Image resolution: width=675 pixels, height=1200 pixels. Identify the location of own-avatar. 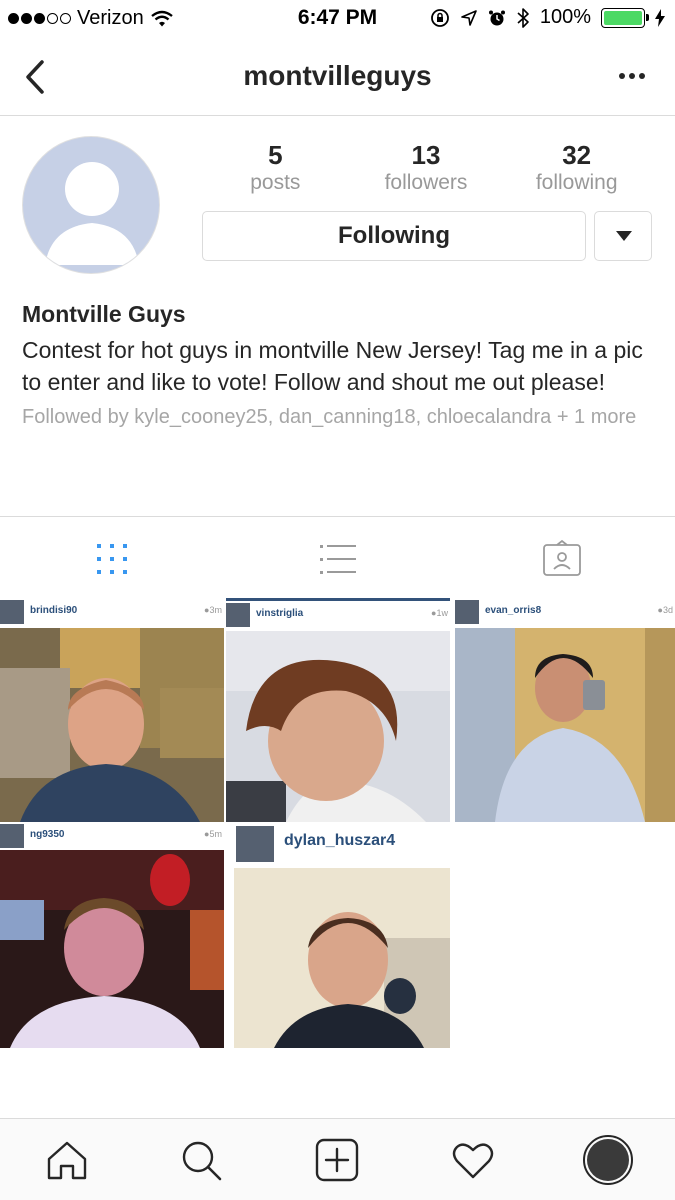
(608, 1160).